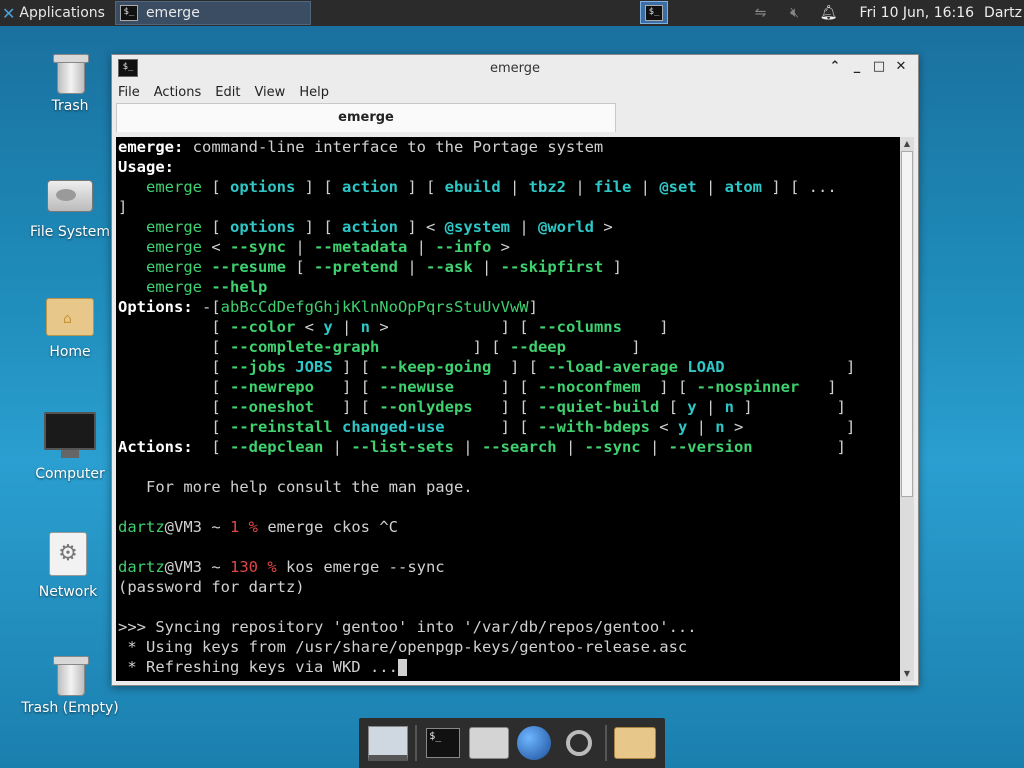 This screenshot has height=768, width=1024. Describe the element at coordinates (263, 187) in the screenshot. I see `term-text: options` at that location.